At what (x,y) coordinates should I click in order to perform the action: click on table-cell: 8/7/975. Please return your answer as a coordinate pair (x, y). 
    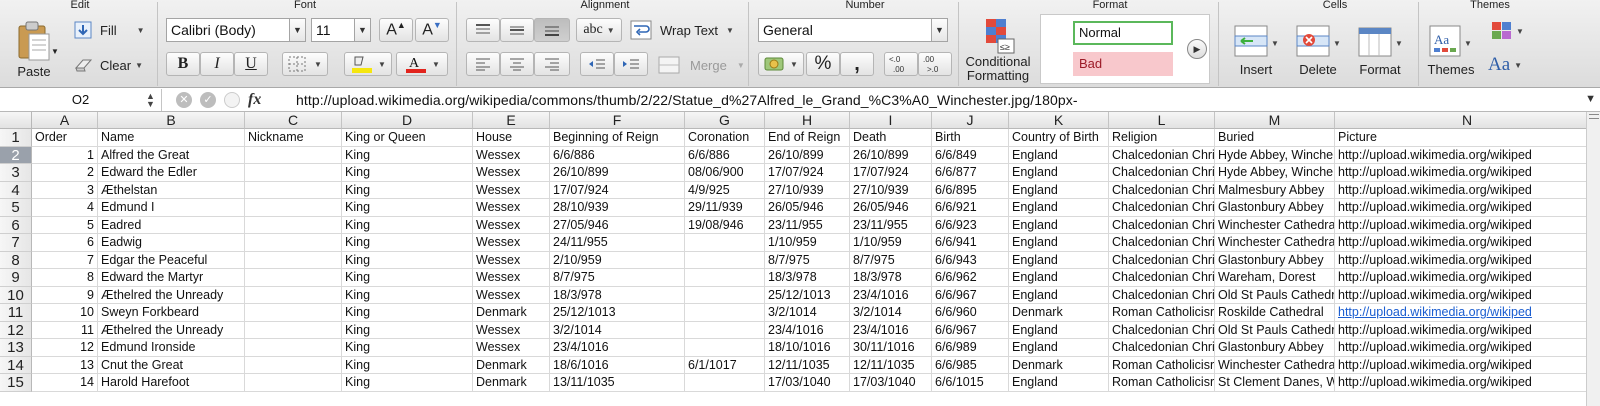
    Looking at the image, I should click on (617, 278).